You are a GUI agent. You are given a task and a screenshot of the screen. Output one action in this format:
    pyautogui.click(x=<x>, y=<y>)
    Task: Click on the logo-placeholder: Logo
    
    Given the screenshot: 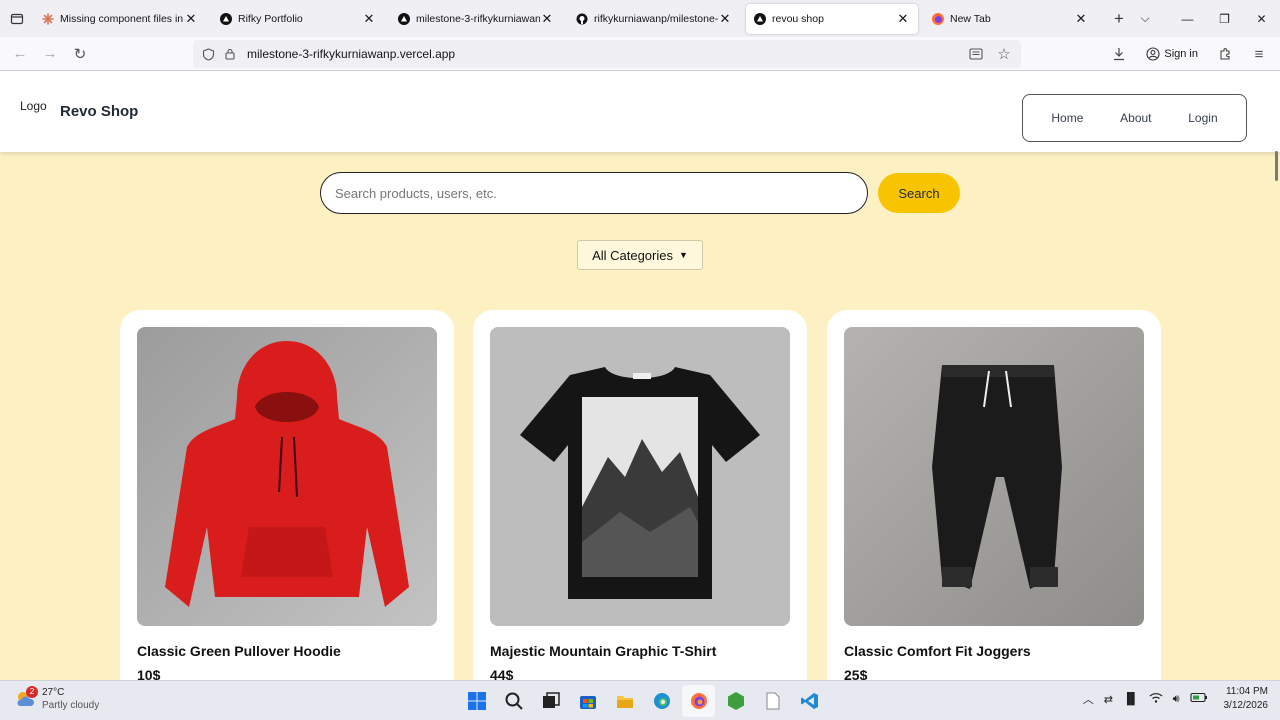 What is the action you would take?
    pyautogui.click(x=33, y=106)
    